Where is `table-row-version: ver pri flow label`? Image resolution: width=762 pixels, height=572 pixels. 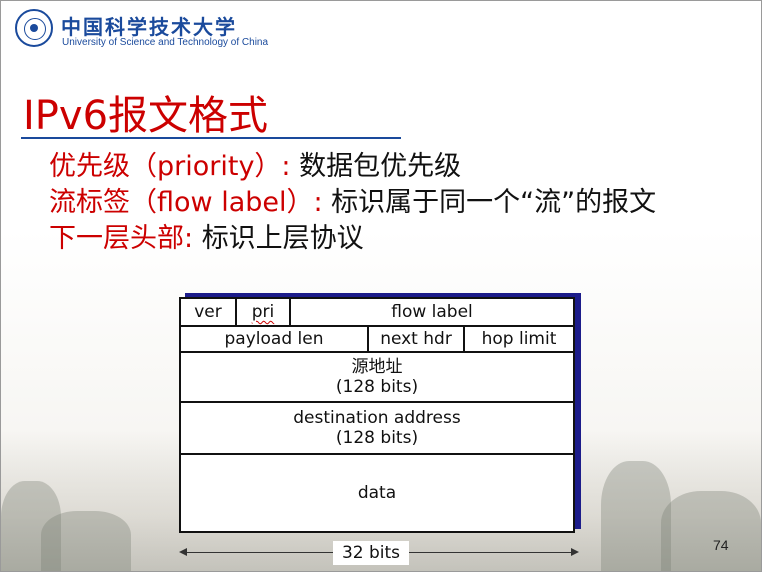 table-row-version: ver pri flow label is located at coordinates (377, 313).